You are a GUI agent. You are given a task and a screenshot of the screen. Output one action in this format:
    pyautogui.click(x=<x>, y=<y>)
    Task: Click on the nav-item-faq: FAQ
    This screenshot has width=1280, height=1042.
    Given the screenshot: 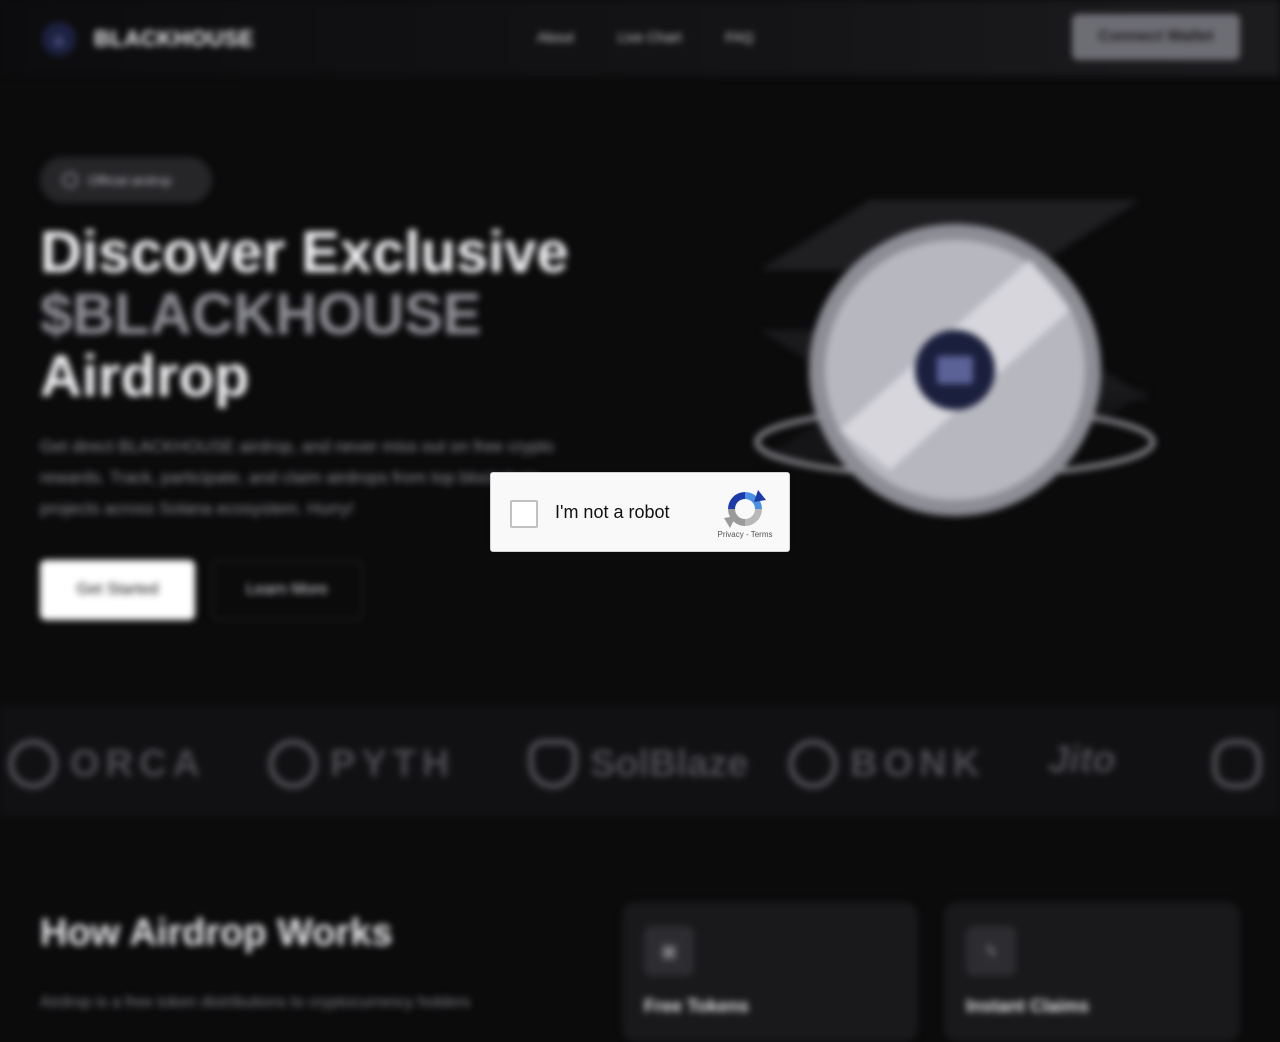 What is the action you would take?
    pyautogui.click(x=739, y=37)
    